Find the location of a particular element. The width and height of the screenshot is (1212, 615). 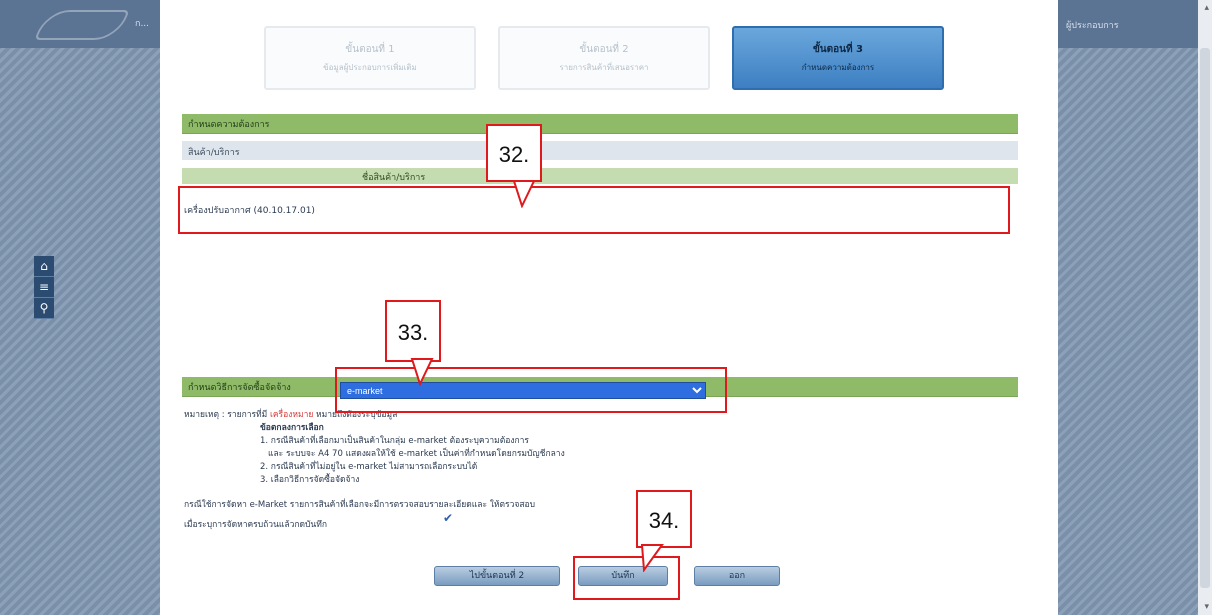

scroll-down-icon: ▾ is located at coordinates (1206, 607).